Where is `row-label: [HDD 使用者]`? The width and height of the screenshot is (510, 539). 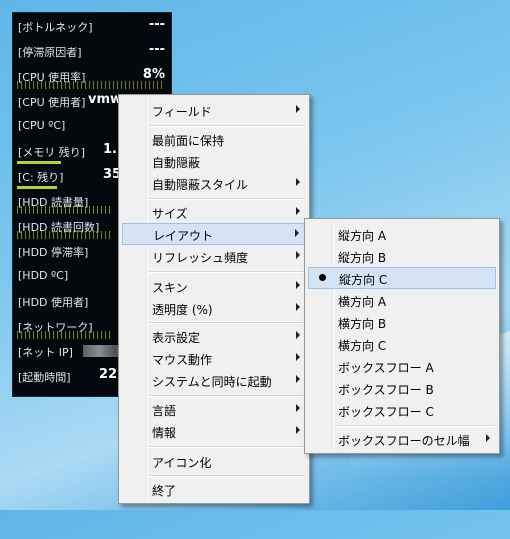 row-label: [HDD 使用者] is located at coordinates (53, 302).